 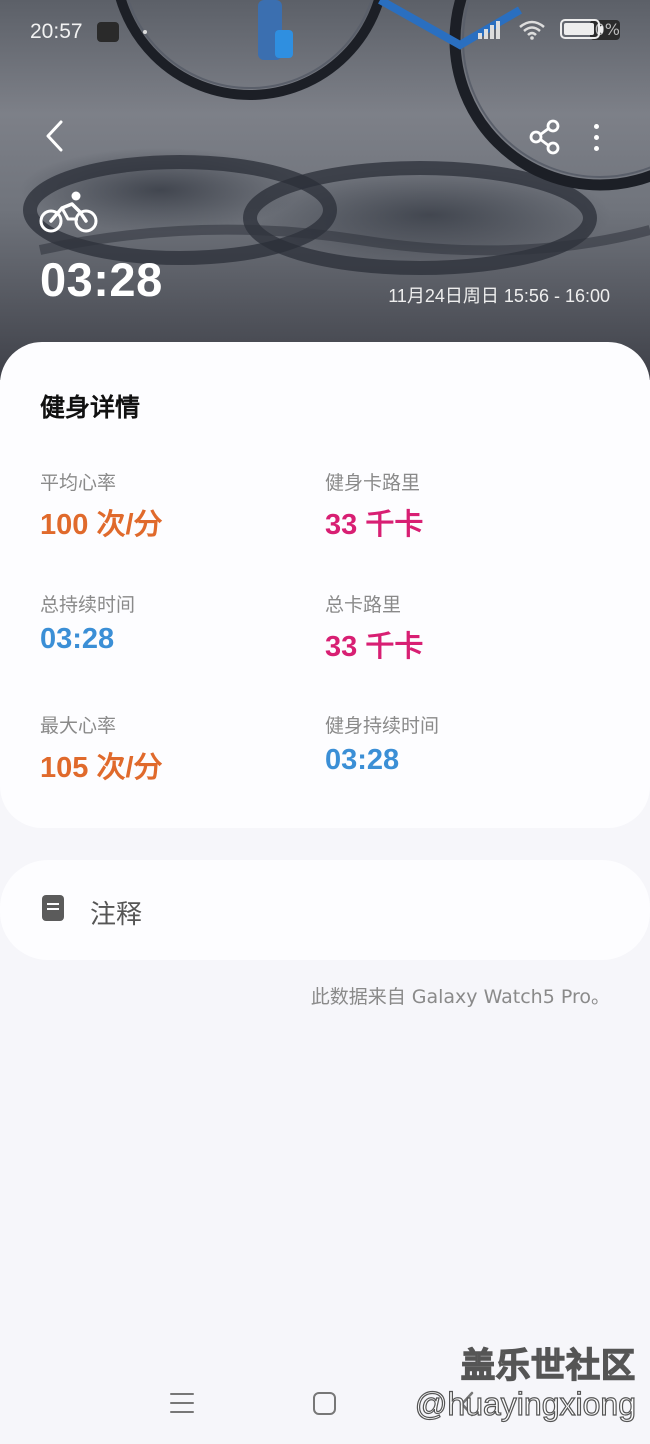 I want to click on watermark-community: 盖乐世社区, so click(x=548, y=1366).